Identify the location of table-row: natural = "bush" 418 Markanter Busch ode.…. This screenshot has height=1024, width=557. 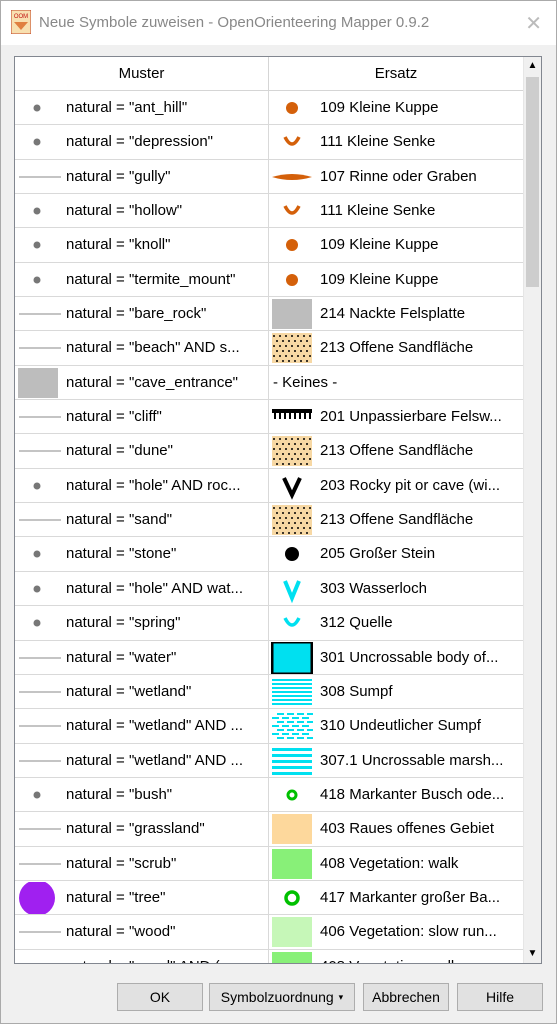
(269, 795).